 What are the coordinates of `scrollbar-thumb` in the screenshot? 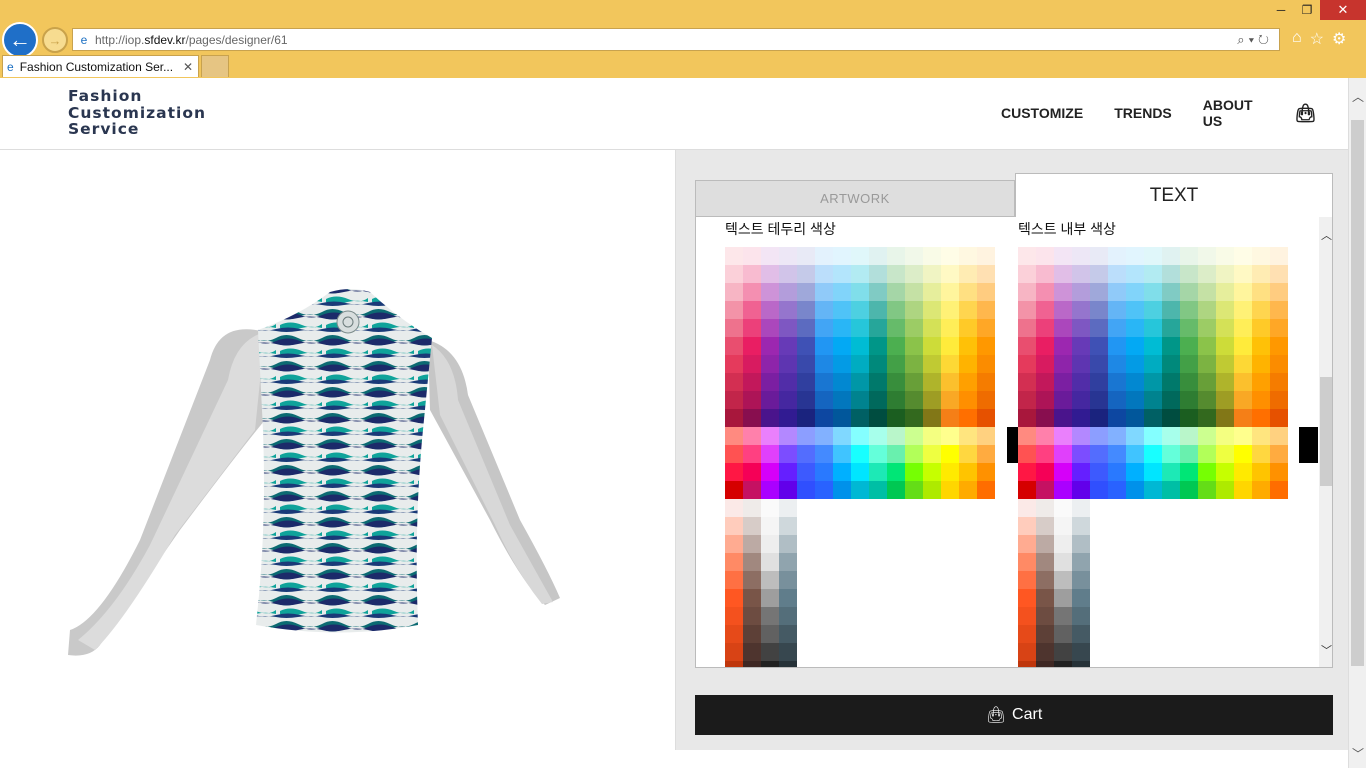 It's located at (1326, 431).